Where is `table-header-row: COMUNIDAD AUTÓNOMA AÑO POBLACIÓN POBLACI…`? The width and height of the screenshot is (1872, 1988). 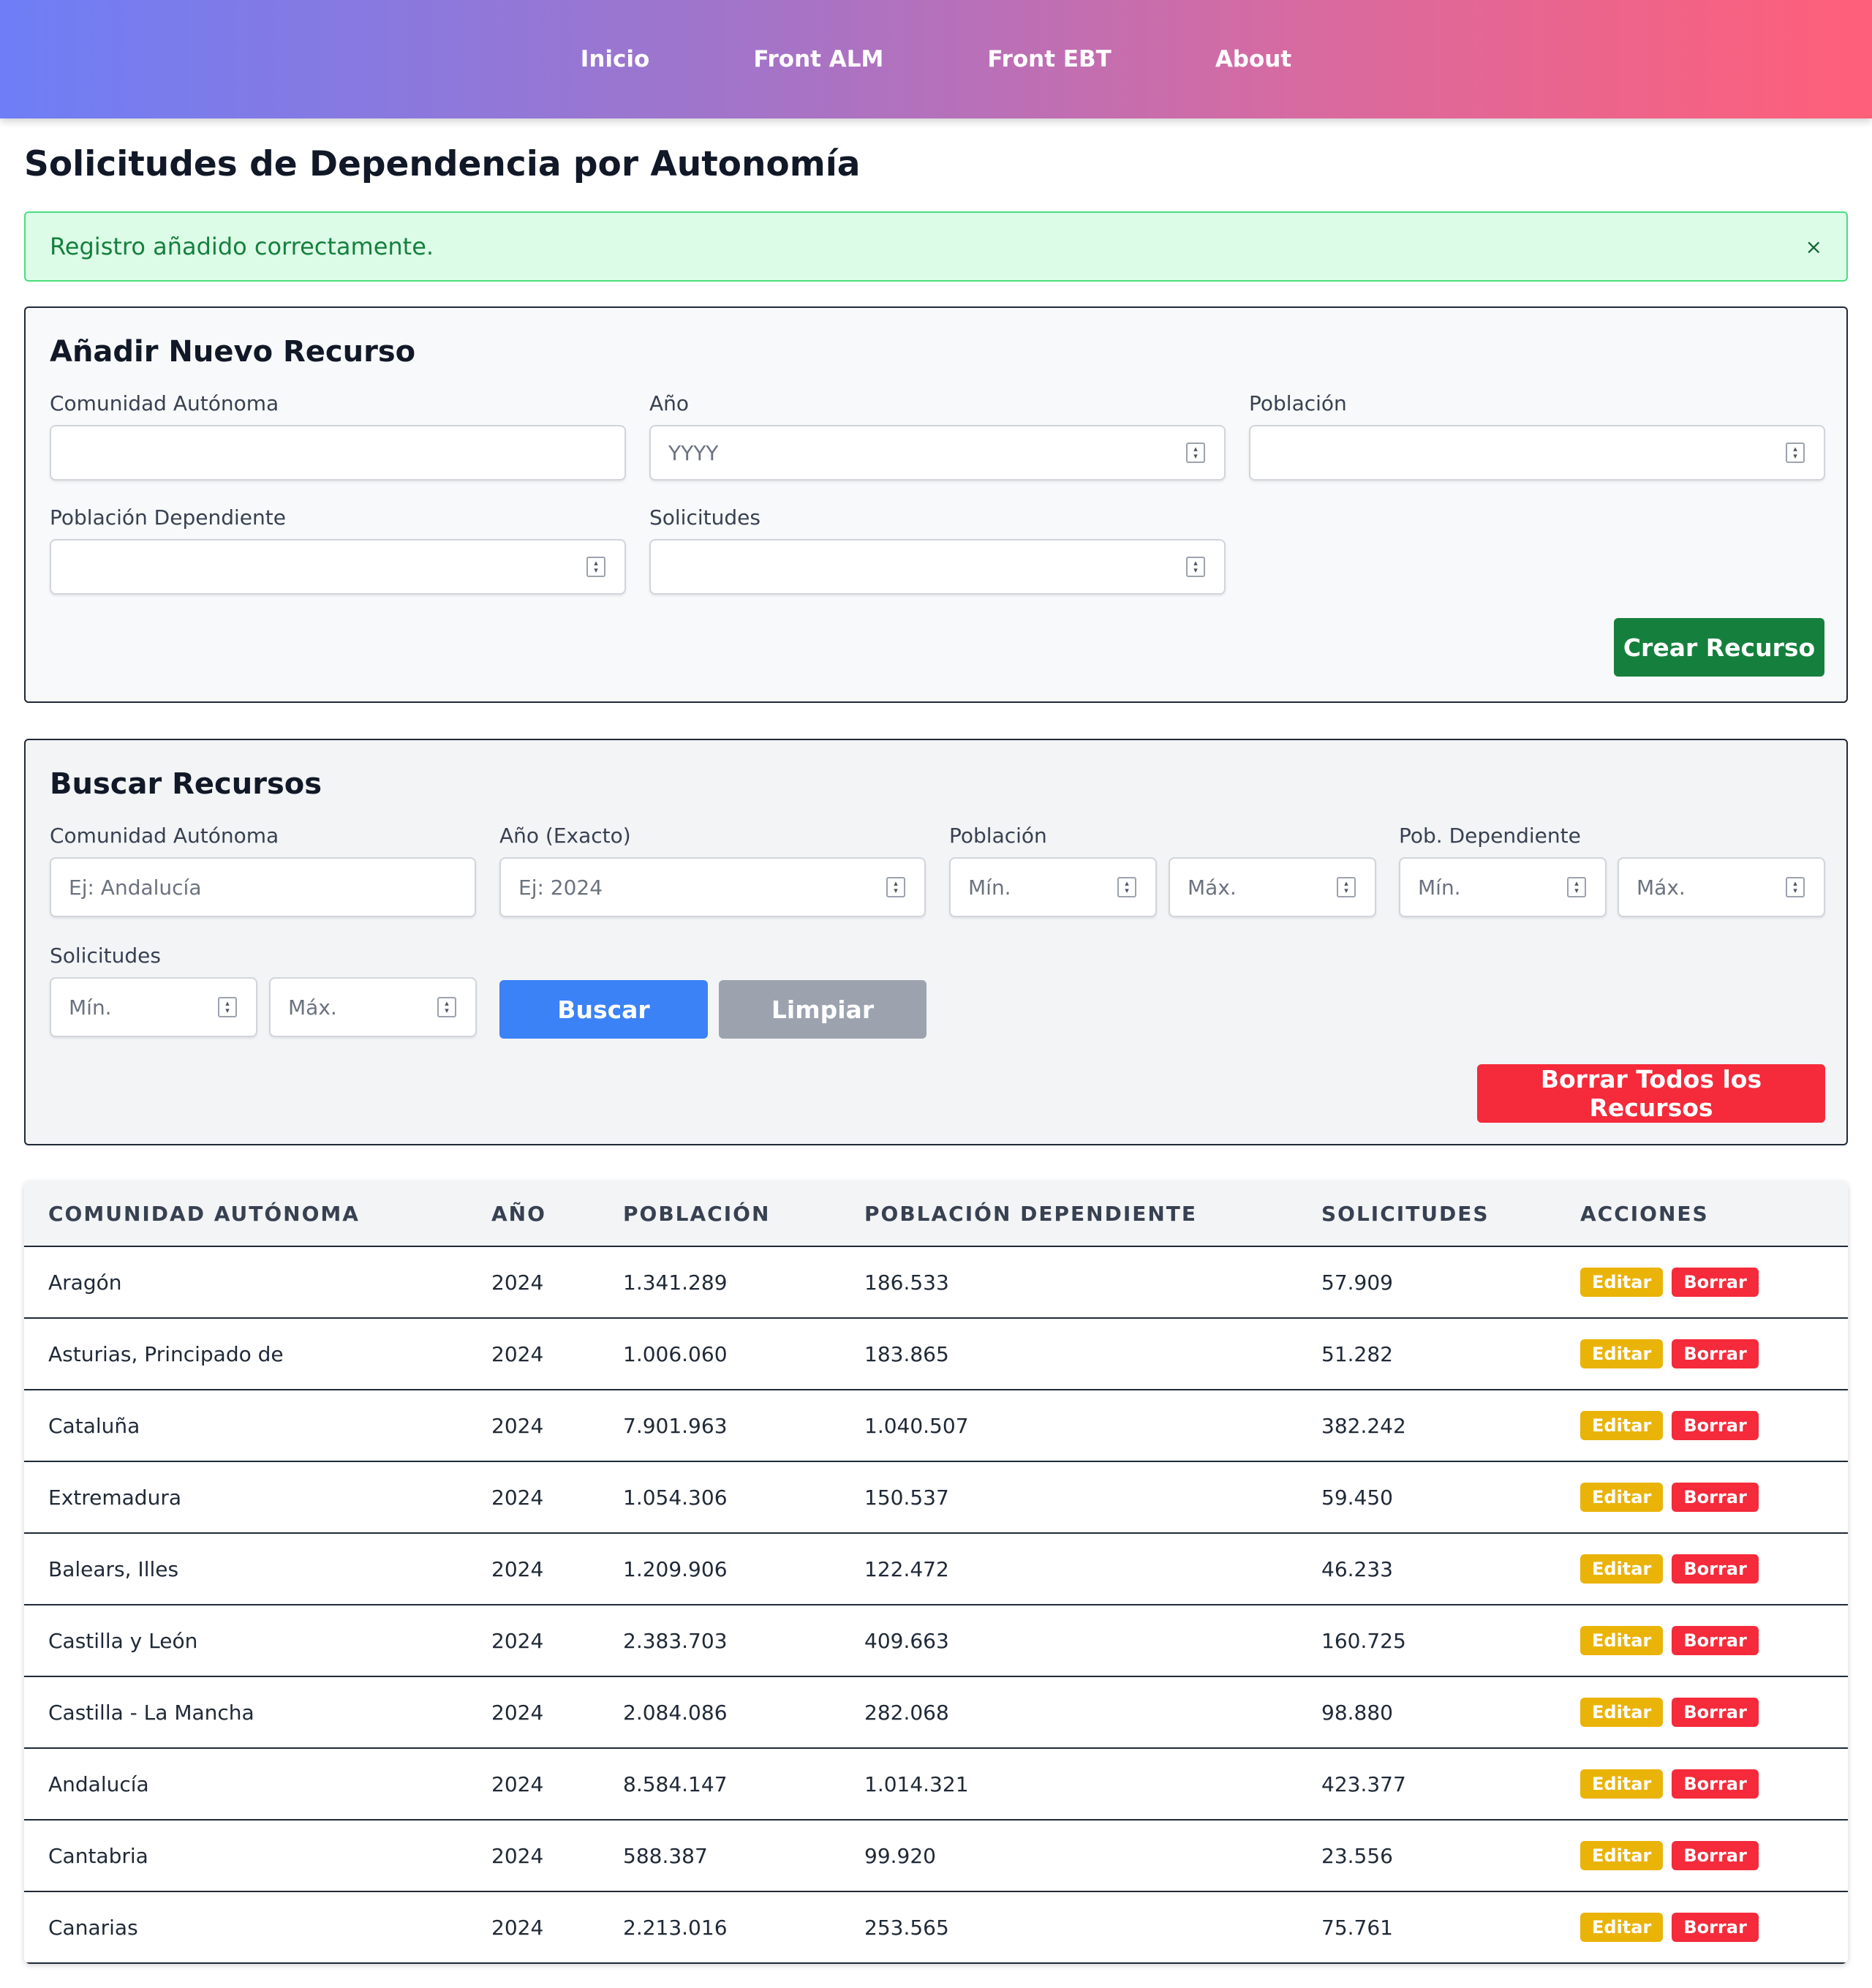 table-header-row: COMUNIDAD AUTÓNOMA AÑO POBLACIÓN POBLACI… is located at coordinates (936, 1214).